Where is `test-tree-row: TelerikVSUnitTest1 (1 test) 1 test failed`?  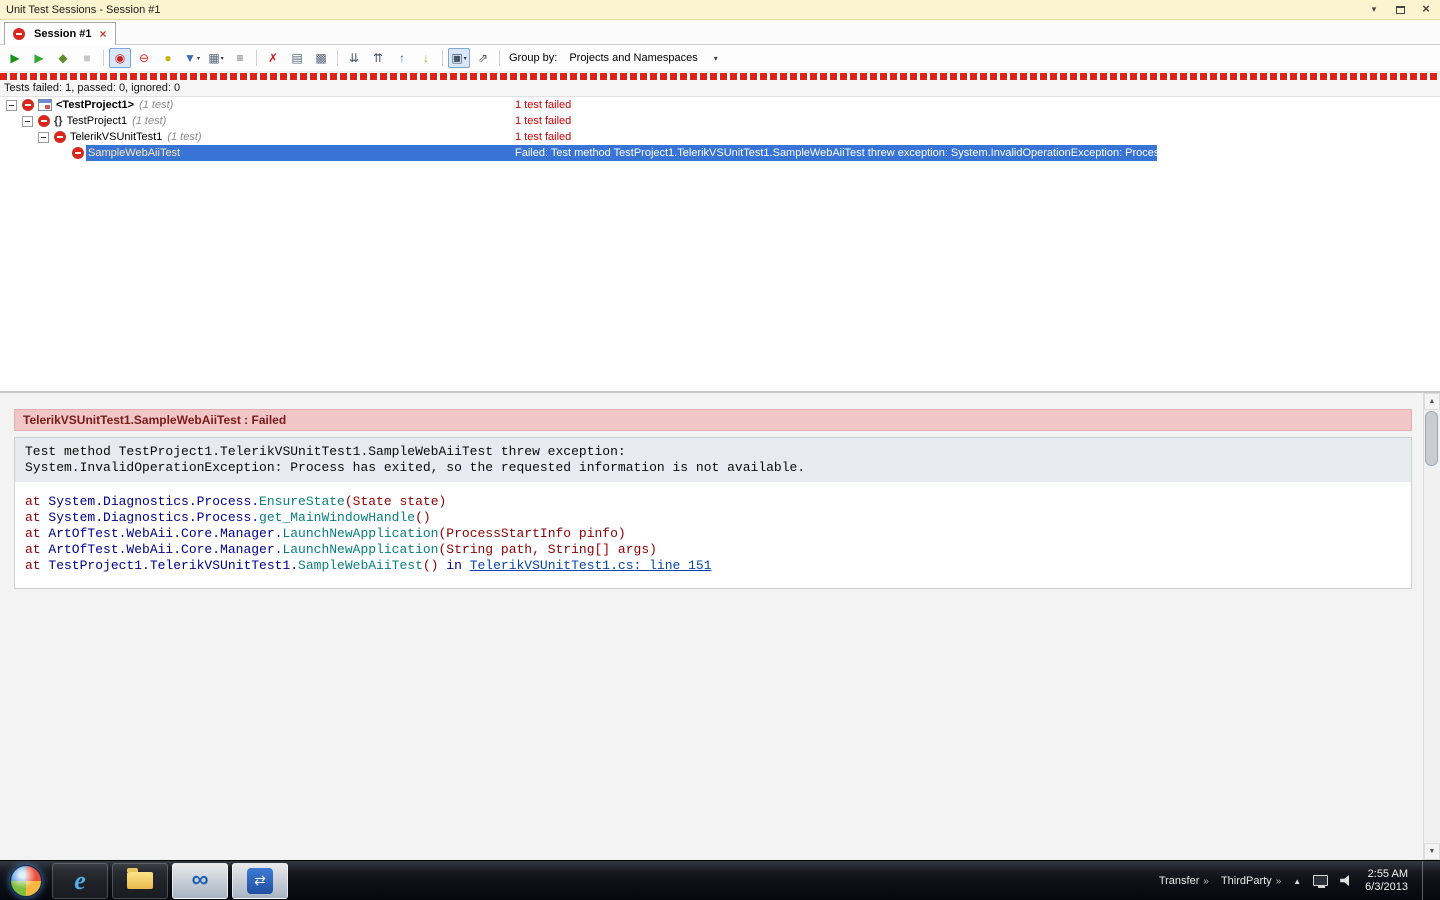
test-tree-row: TelerikVSUnitTest1 (1 test) 1 test failed is located at coordinates (720, 137).